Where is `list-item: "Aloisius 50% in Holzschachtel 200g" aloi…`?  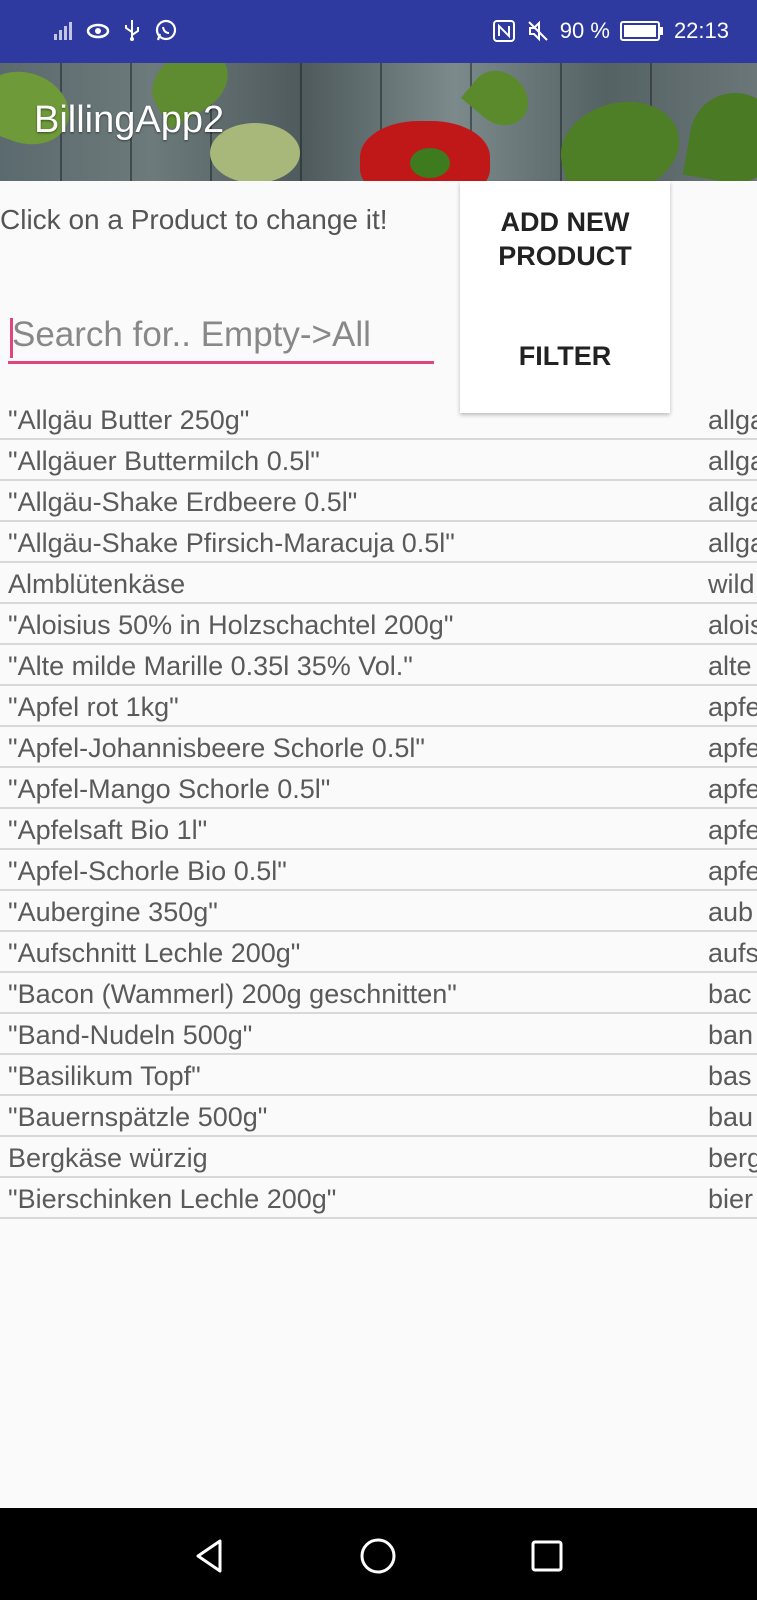
list-item: "Aloisius 50% in Holzschachtel 200g" aloi… is located at coordinates (378, 624).